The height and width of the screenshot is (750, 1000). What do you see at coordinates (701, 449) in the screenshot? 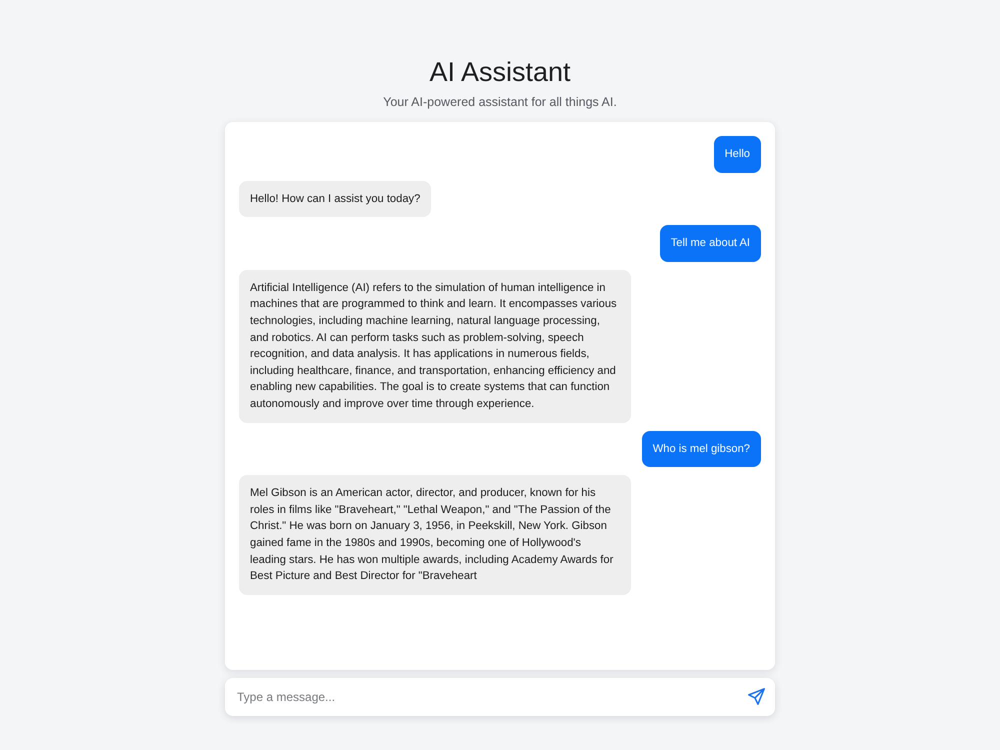
I see `user-message: Who is mel gibson?` at bounding box center [701, 449].